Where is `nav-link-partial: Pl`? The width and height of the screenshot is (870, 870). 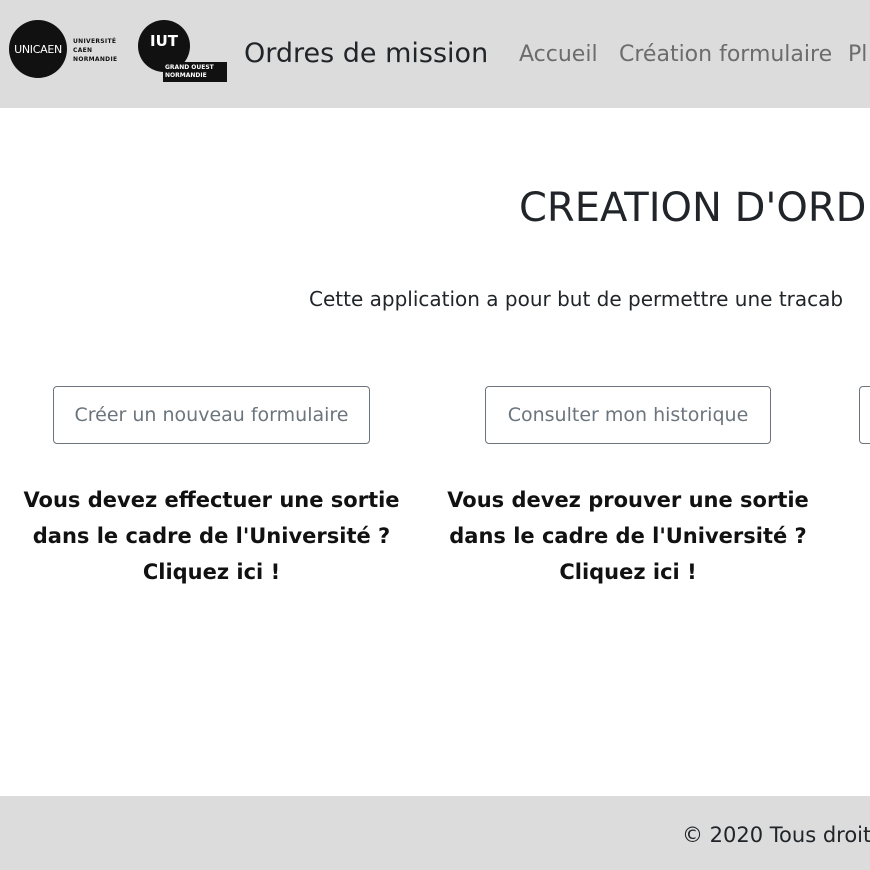
nav-link-partial: Pl is located at coordinates (857, 55).